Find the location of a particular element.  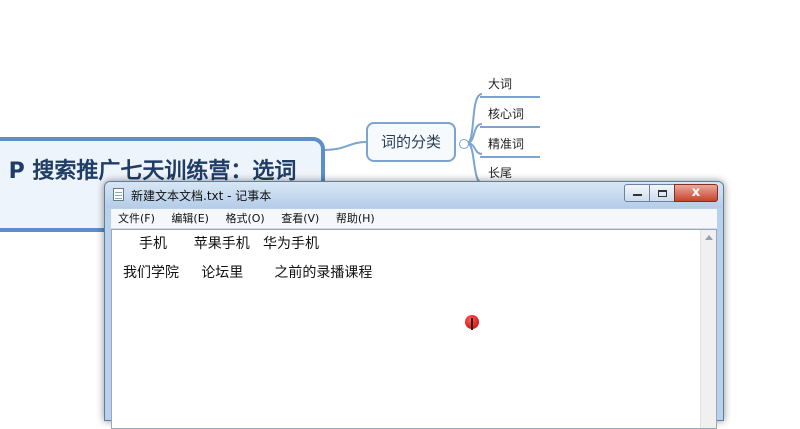

leaf-node-core-word: 核心词 is located at coordinates (509, 116).